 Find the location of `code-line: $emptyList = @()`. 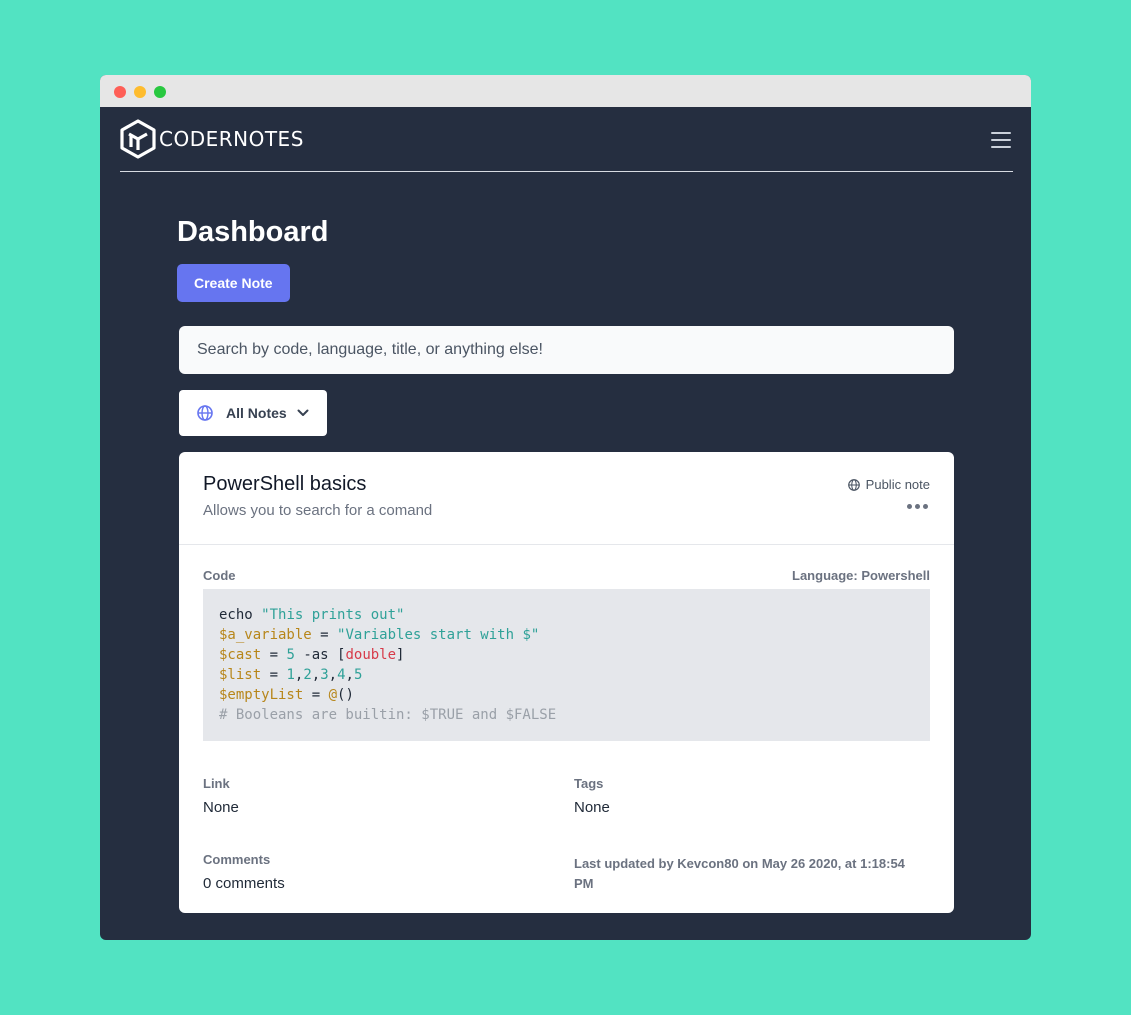

code-line: $emptyList = @() is located at coordinates (286, 695).